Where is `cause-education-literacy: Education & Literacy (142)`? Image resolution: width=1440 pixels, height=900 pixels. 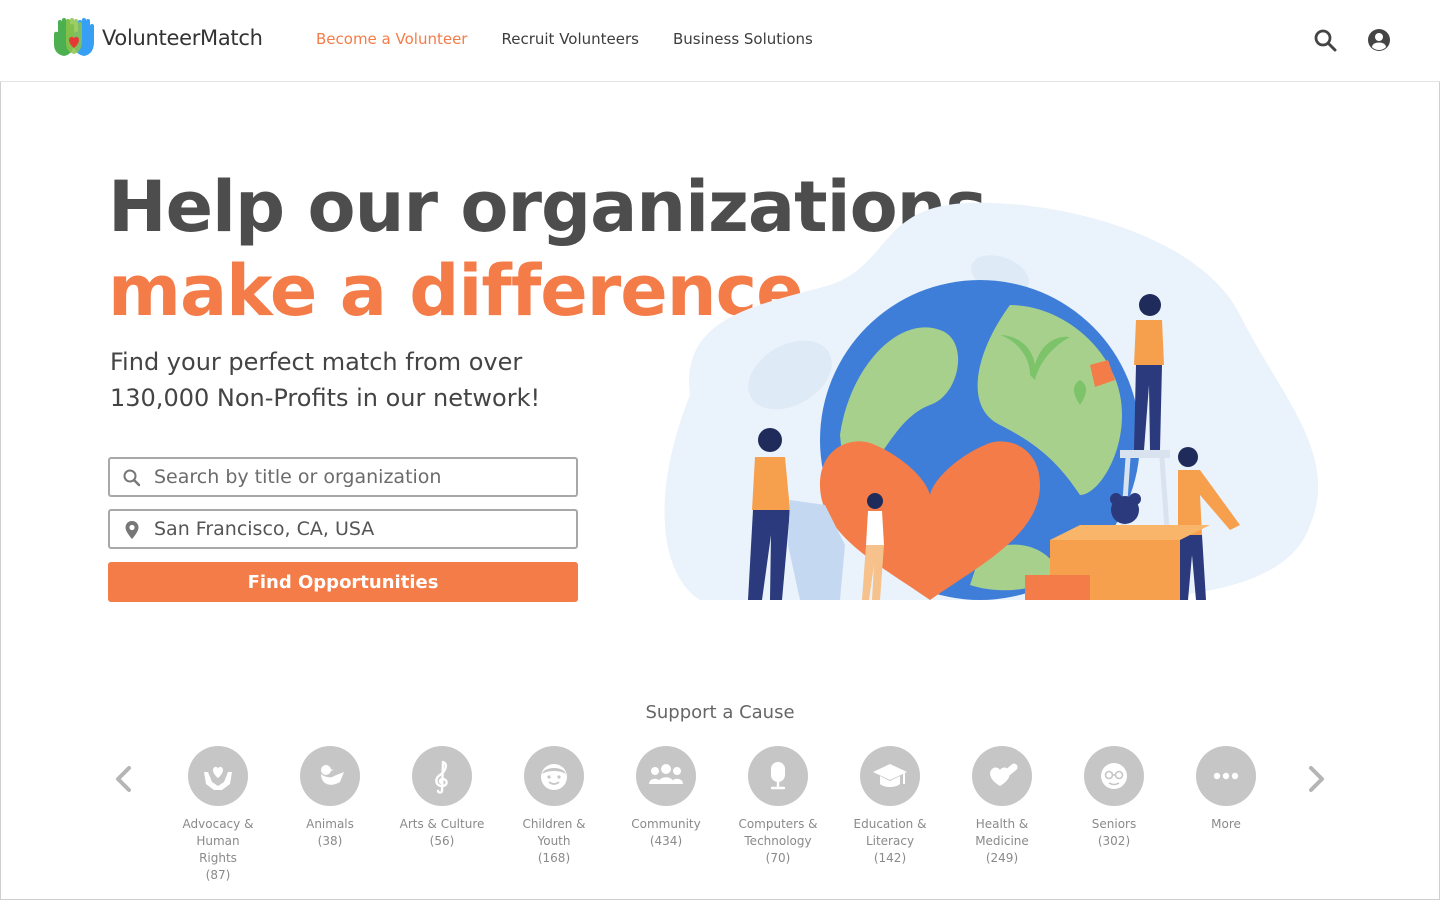
cause-education-literacy: Education & Literacy (142) is located at coordinates (890, 806).